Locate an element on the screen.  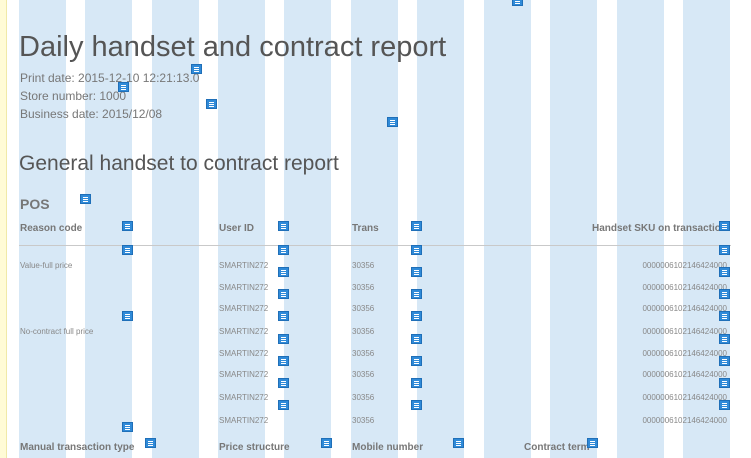
column-header-mobile-number: Mobile number is located at coordinates (388, 447).